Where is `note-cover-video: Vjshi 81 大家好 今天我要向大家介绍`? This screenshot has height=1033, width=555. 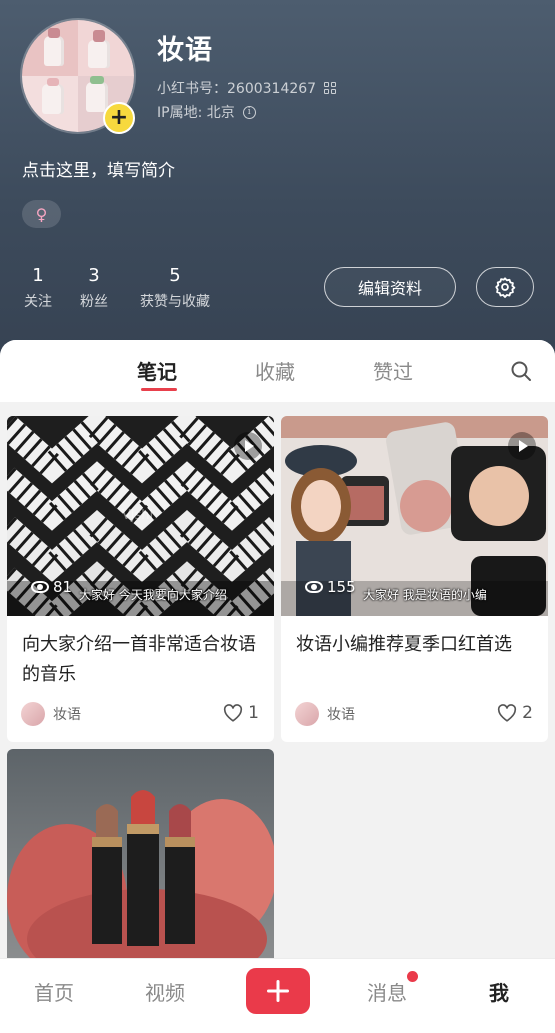
note-cover-video: Vjshi 81 大家好 今天我要向大家介绍 is located at coordinates (140, 516).